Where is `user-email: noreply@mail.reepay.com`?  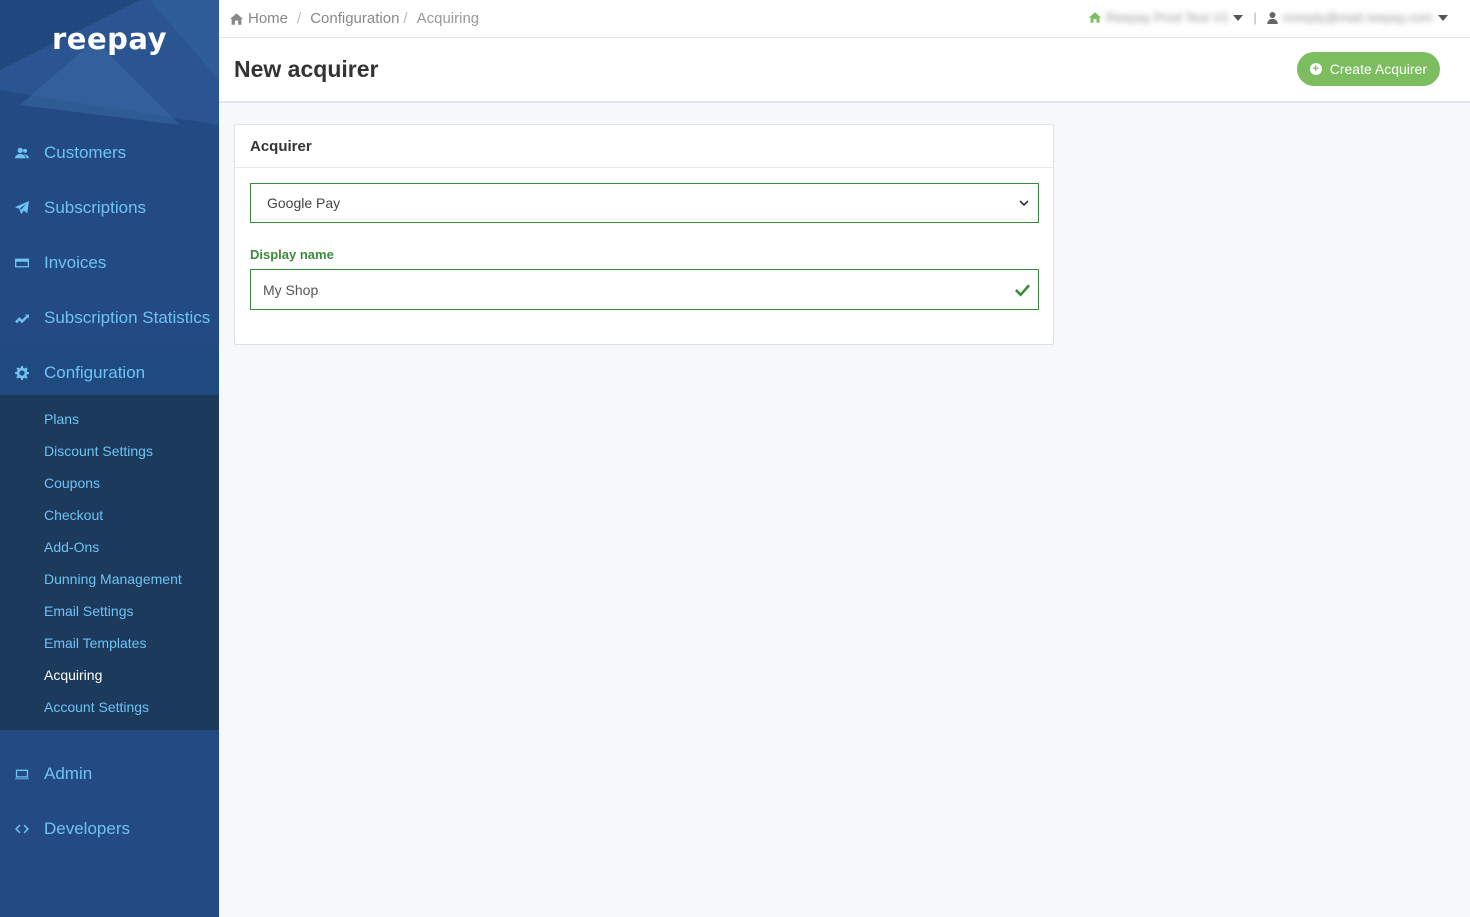 user-email: noreply@mail.reepay.com is located at coordinates (1358, 17).